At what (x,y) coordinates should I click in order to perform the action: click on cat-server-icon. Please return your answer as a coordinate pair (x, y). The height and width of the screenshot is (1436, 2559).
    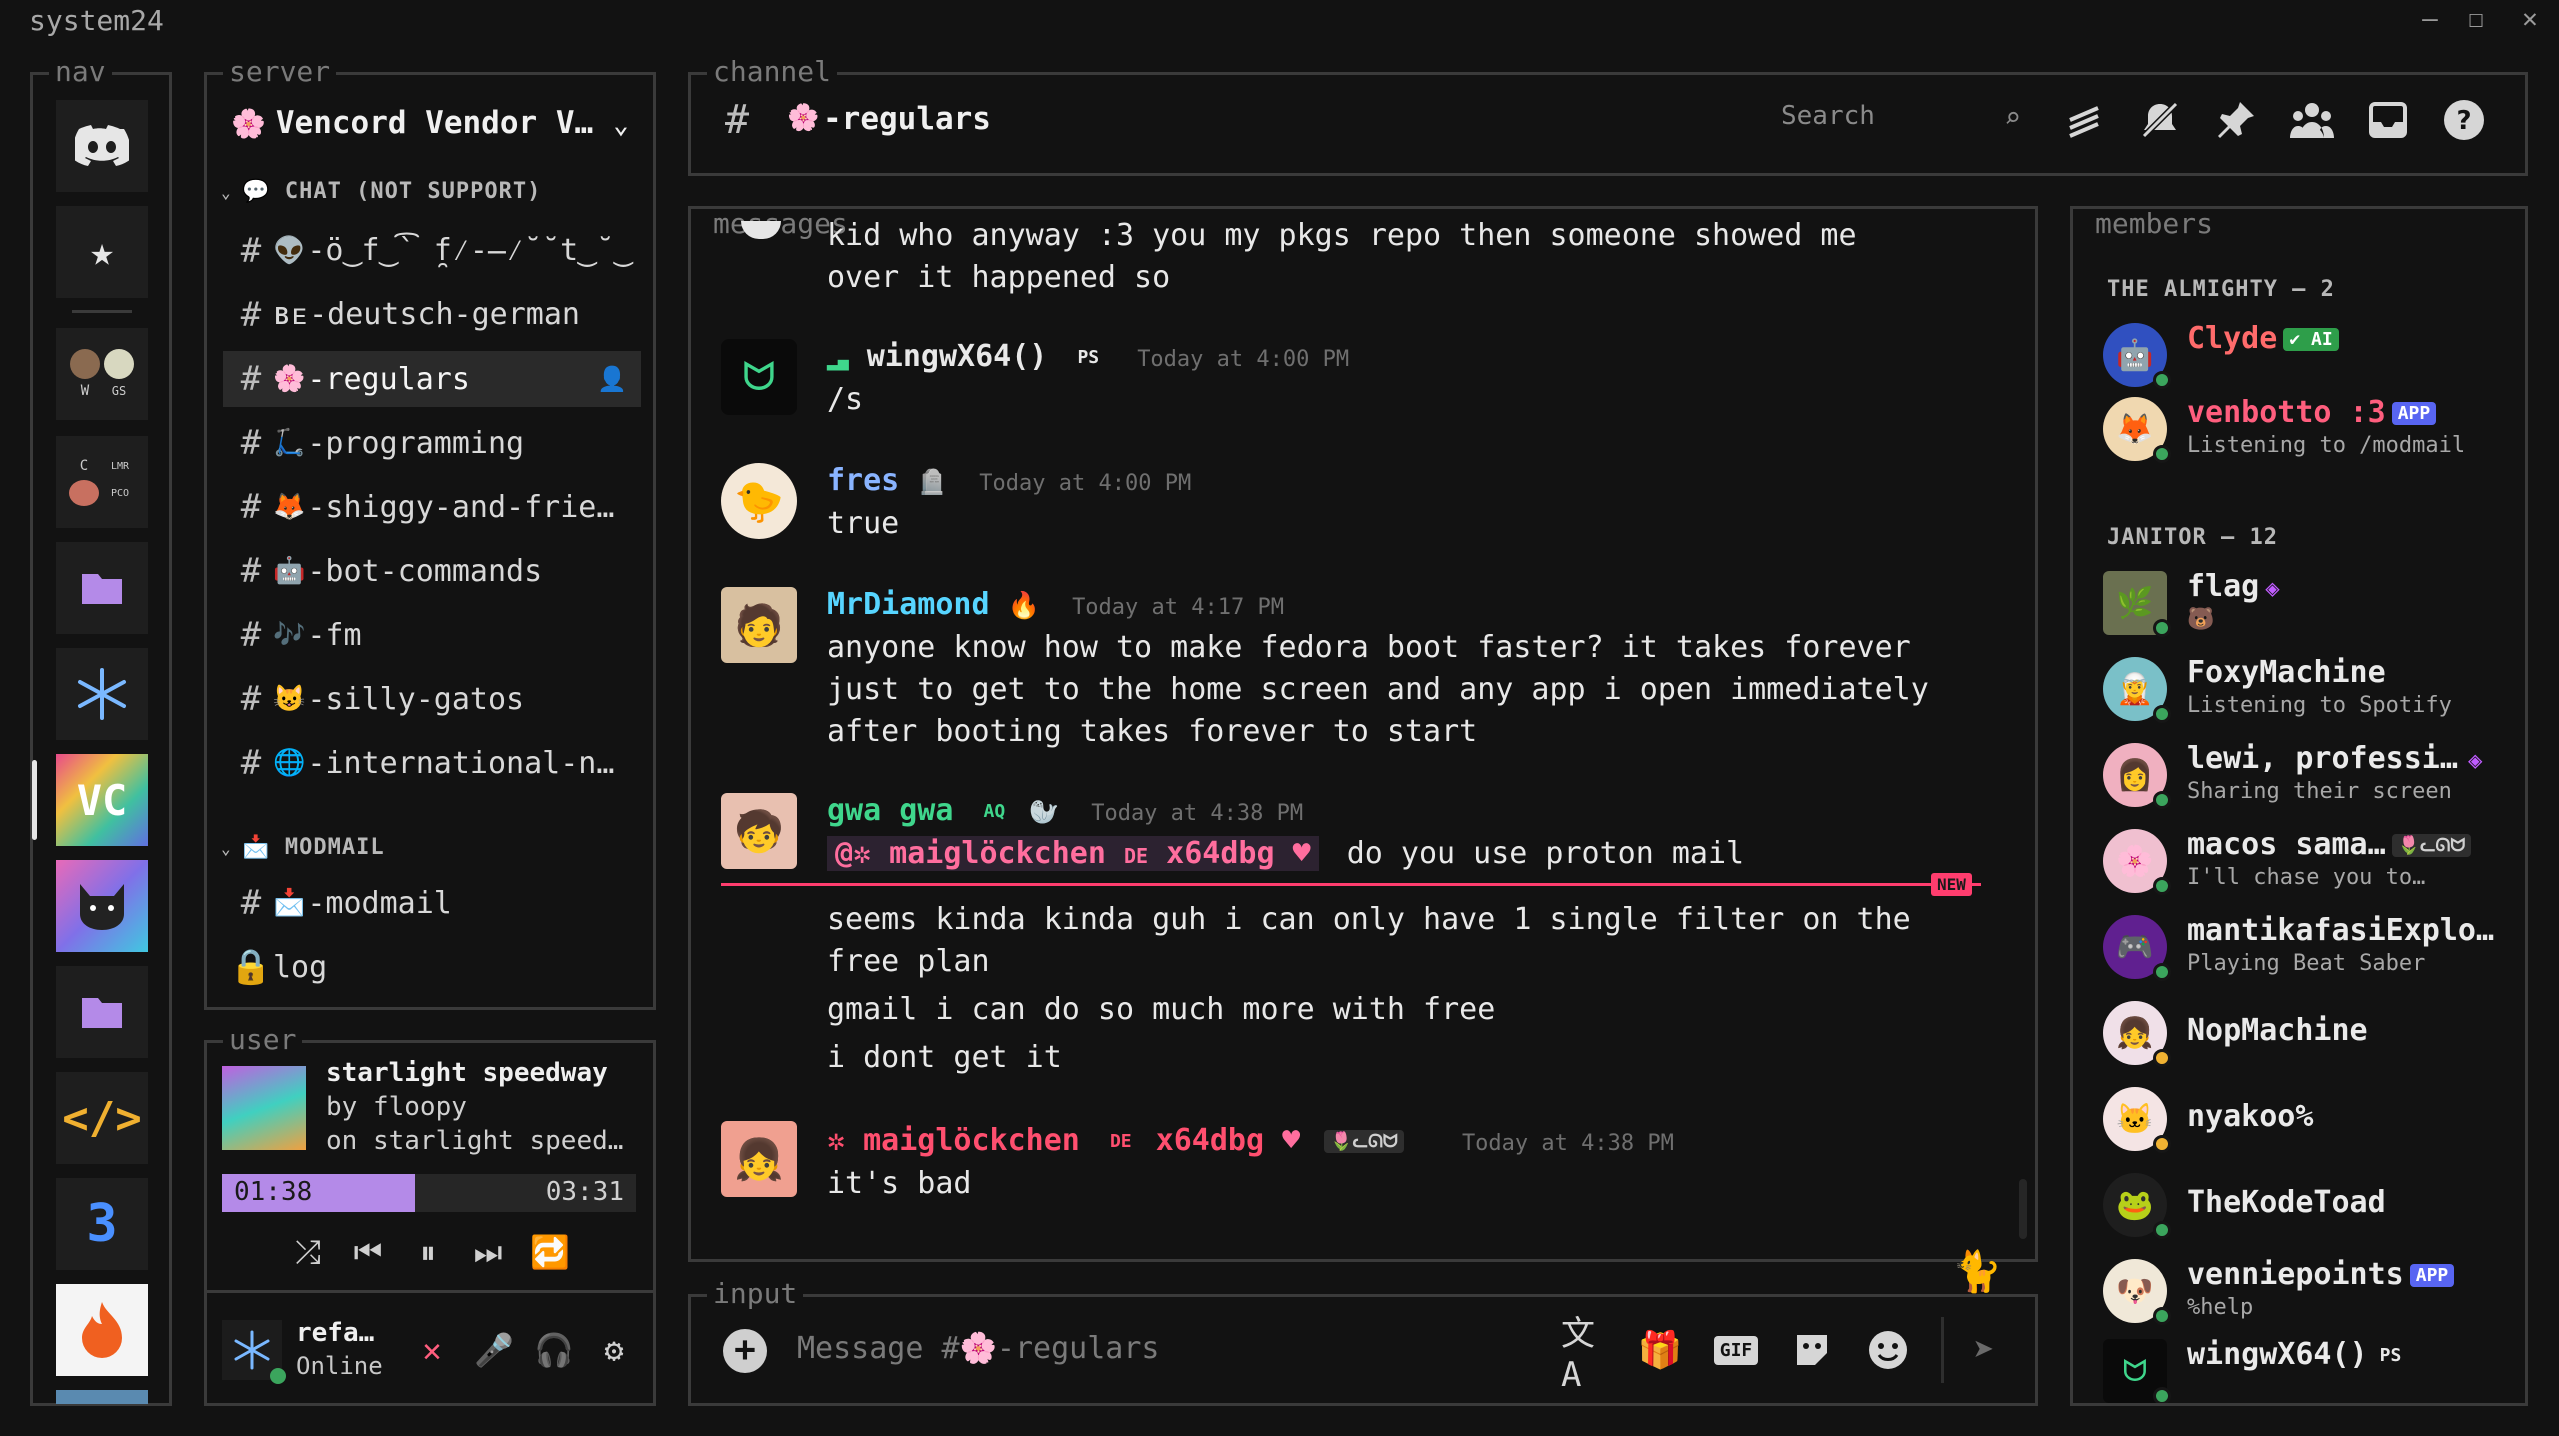
    Looking at the image, I should click on (102, 906).